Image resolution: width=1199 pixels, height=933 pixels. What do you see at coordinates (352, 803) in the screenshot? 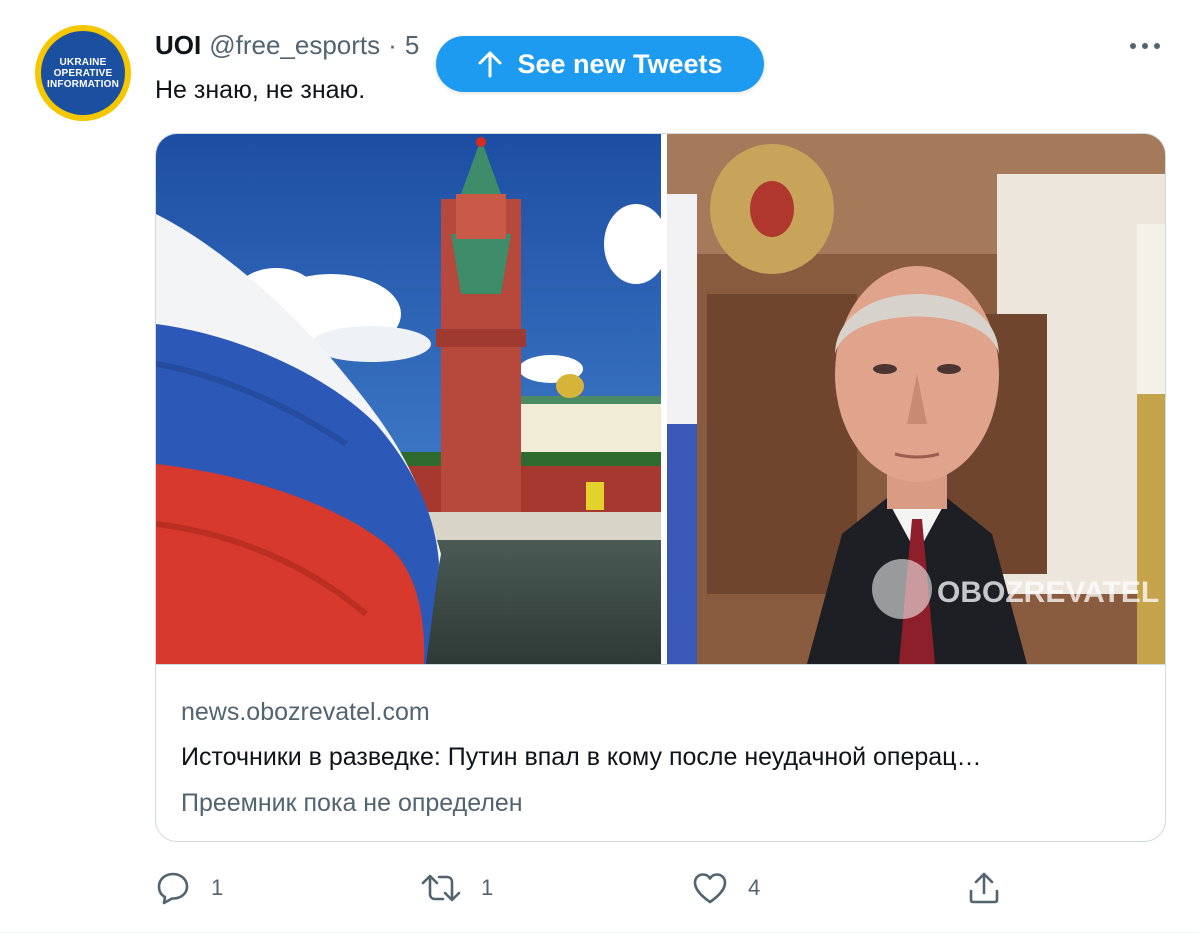
I see `card-description: Преемник пока не определен` at bounding box center [352, 803].